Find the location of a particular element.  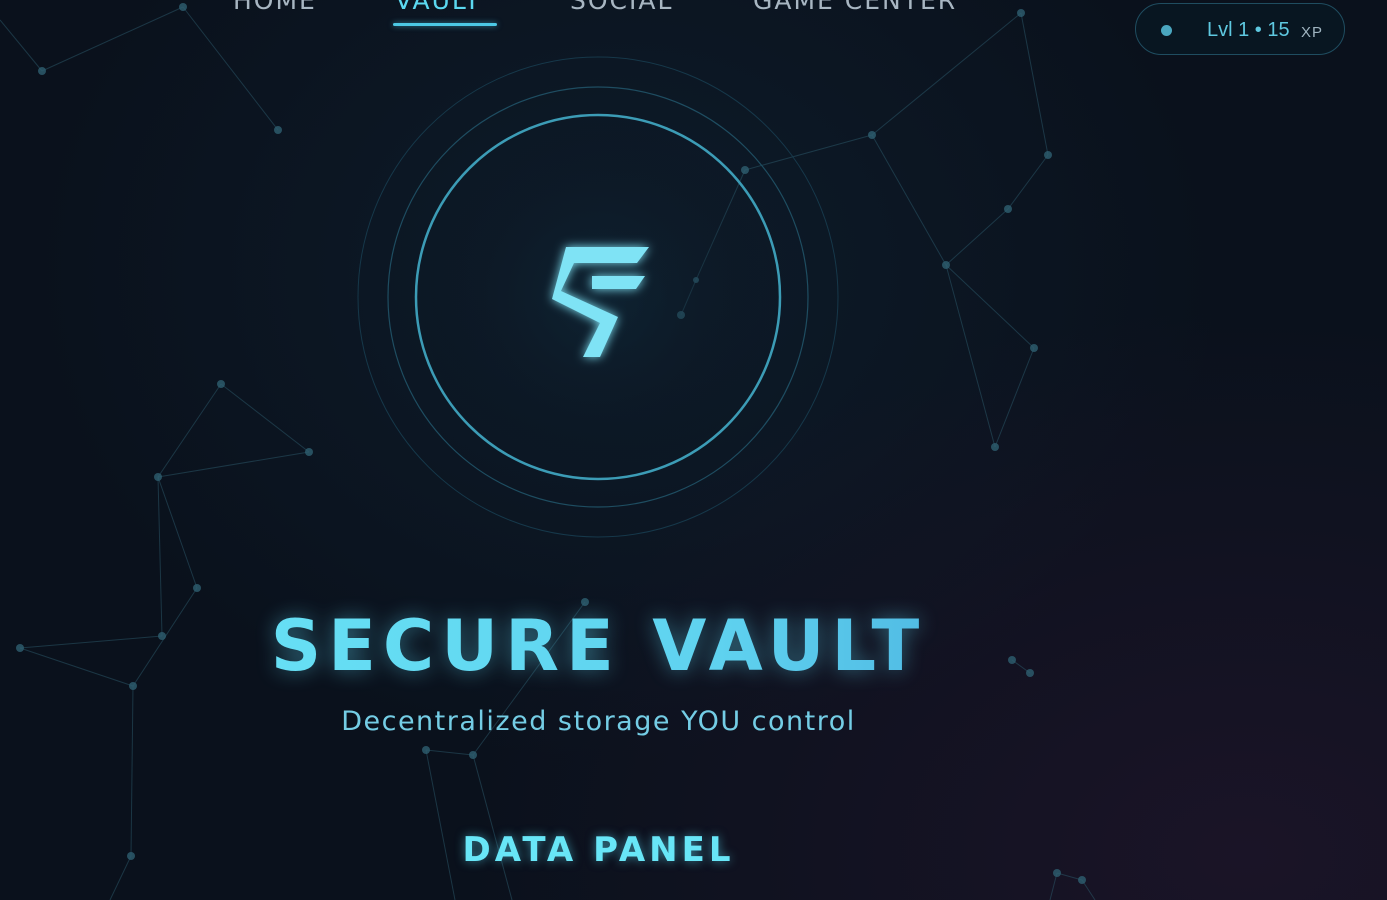

page-subtitle: Decentralized storage YOU control is located at coordinates (598, 721).